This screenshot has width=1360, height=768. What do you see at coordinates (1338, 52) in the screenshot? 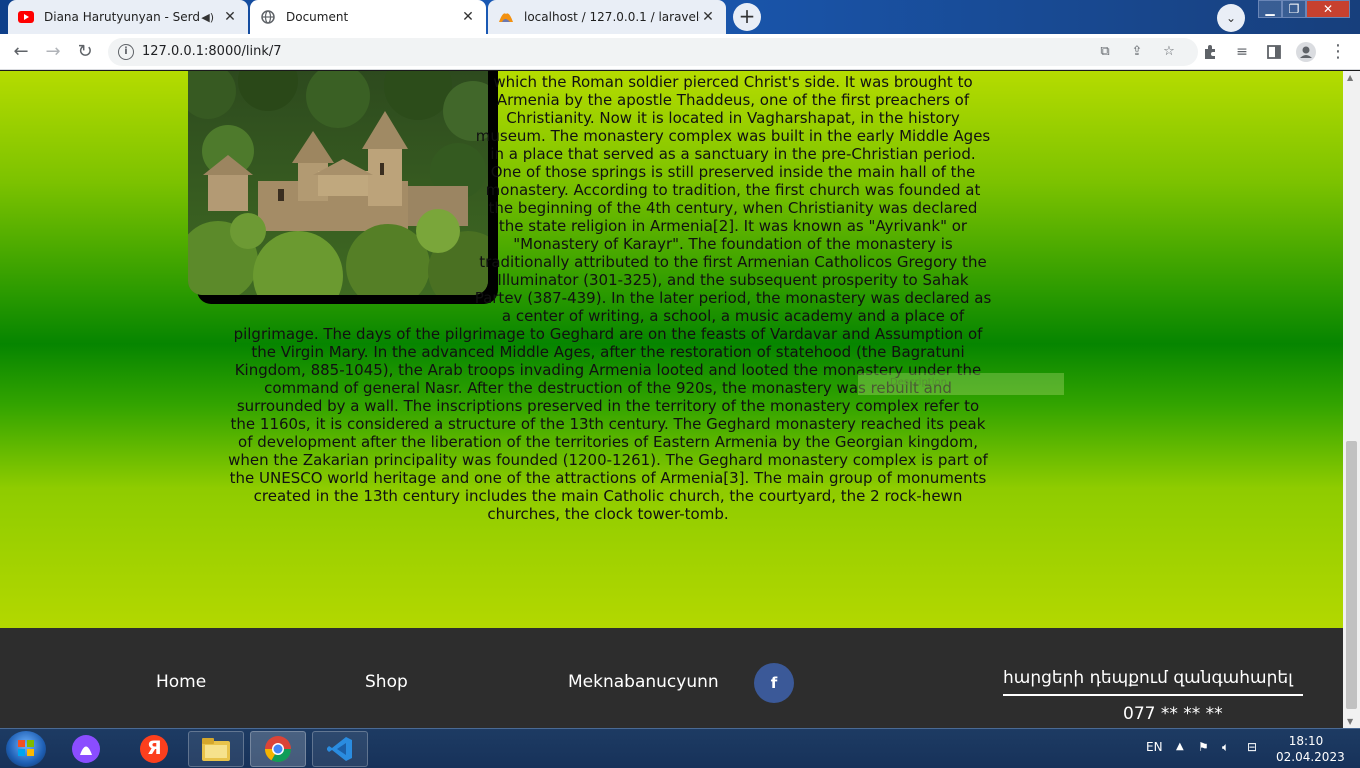
I see `menu-kebab-icon: ⋮` at bounding box center [1338, 52].